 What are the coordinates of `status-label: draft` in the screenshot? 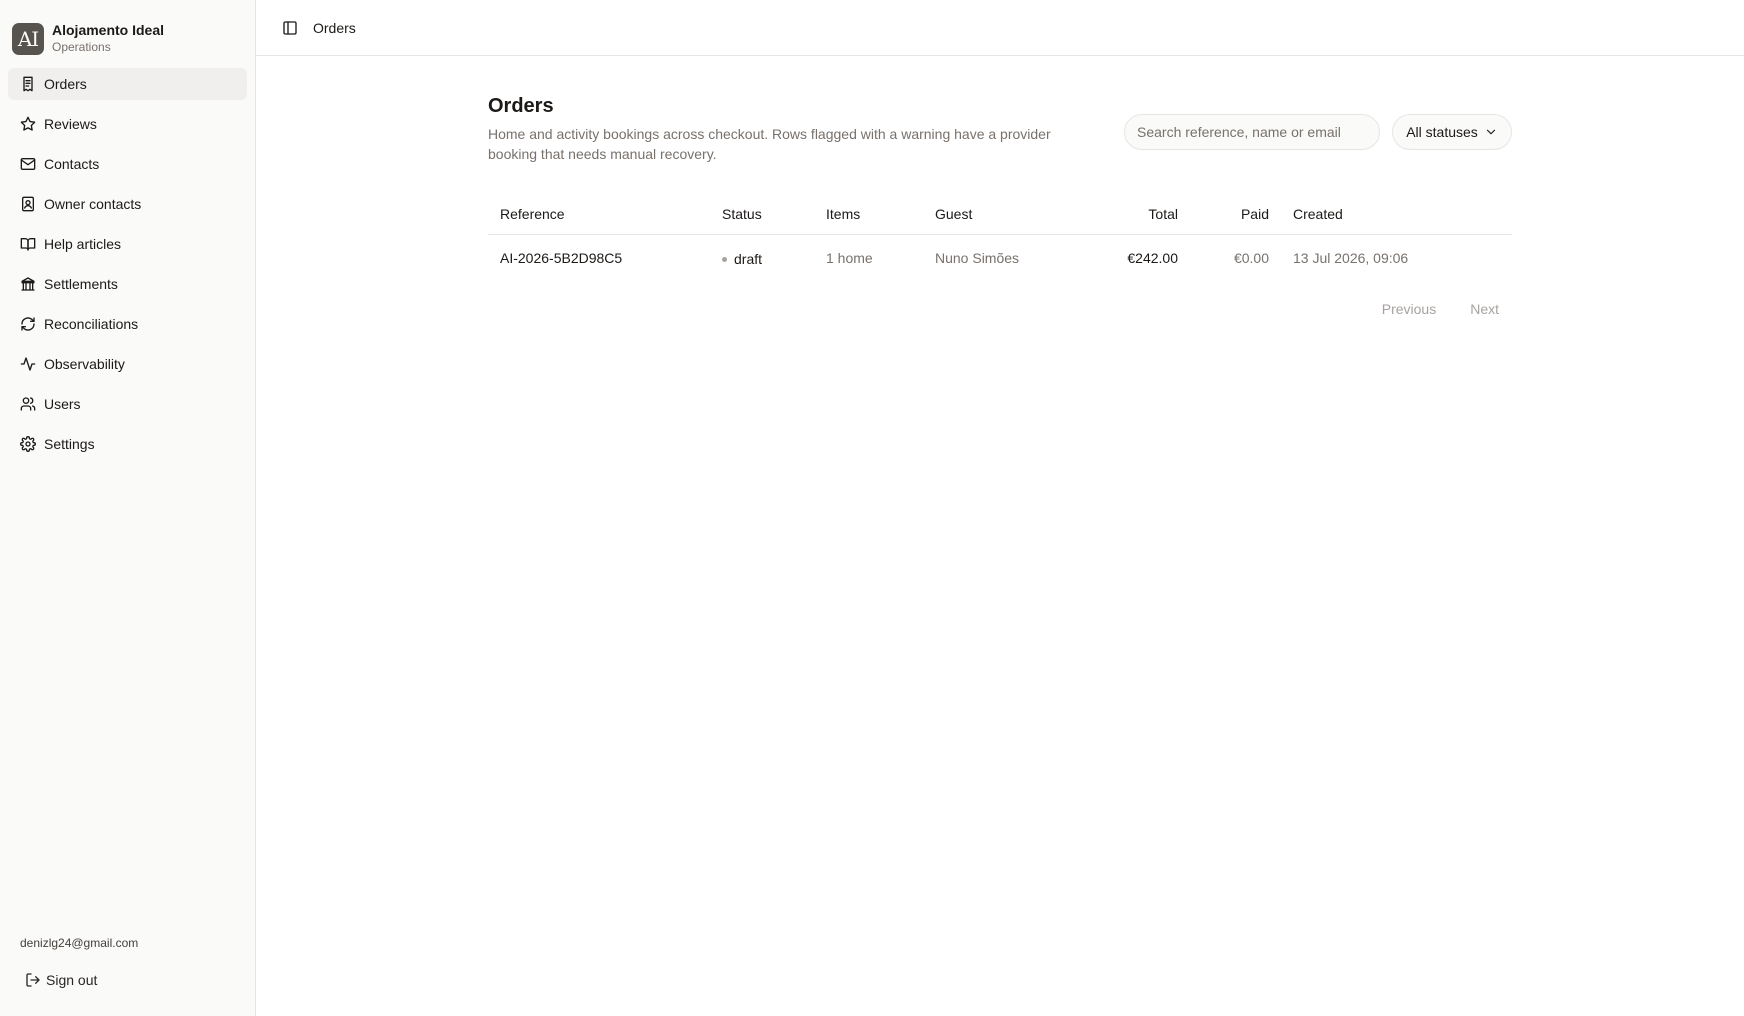 It's located at (748, 259).